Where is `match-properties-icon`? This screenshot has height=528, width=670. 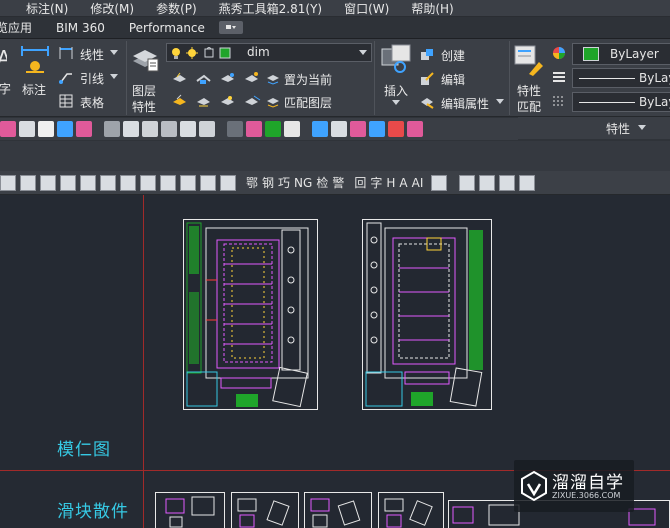 match-properties-icon is located at coordinates (529, 61).